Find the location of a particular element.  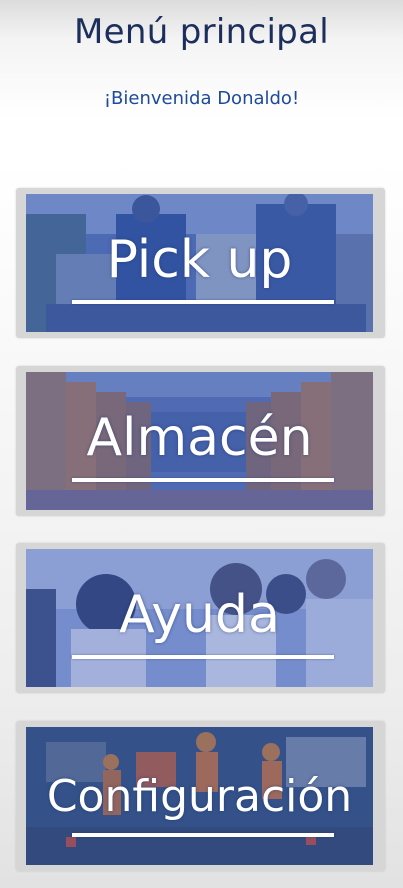

circuit-board-workers-photo: Configuración is located at coordinates (199, 796).